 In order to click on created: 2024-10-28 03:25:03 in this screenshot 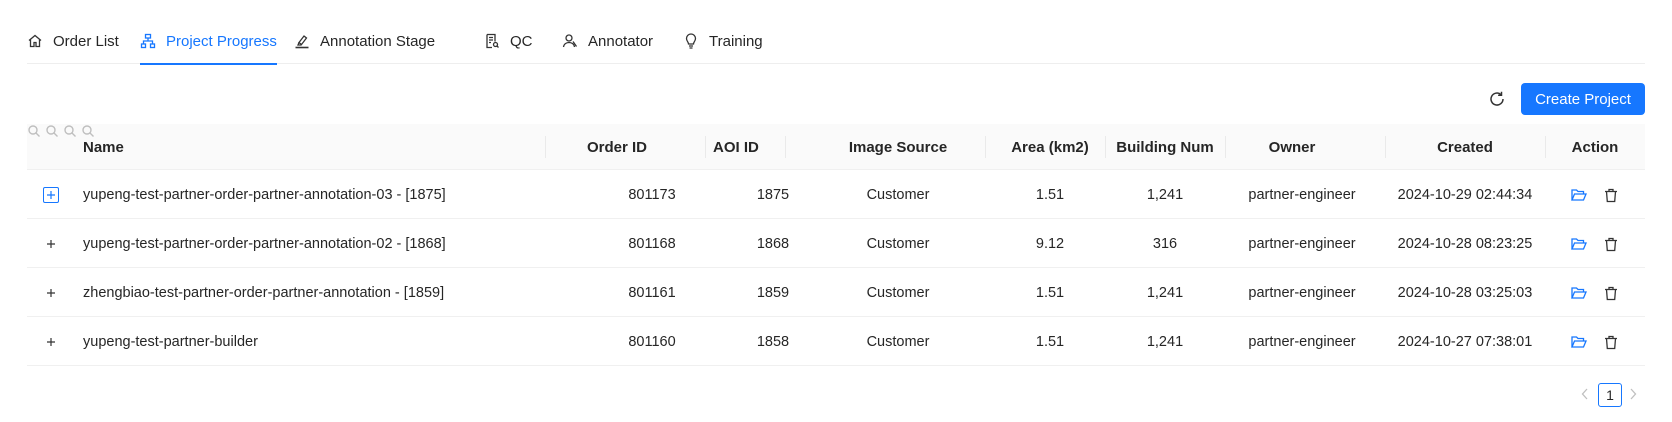, I will do `click(1465, 292)`.